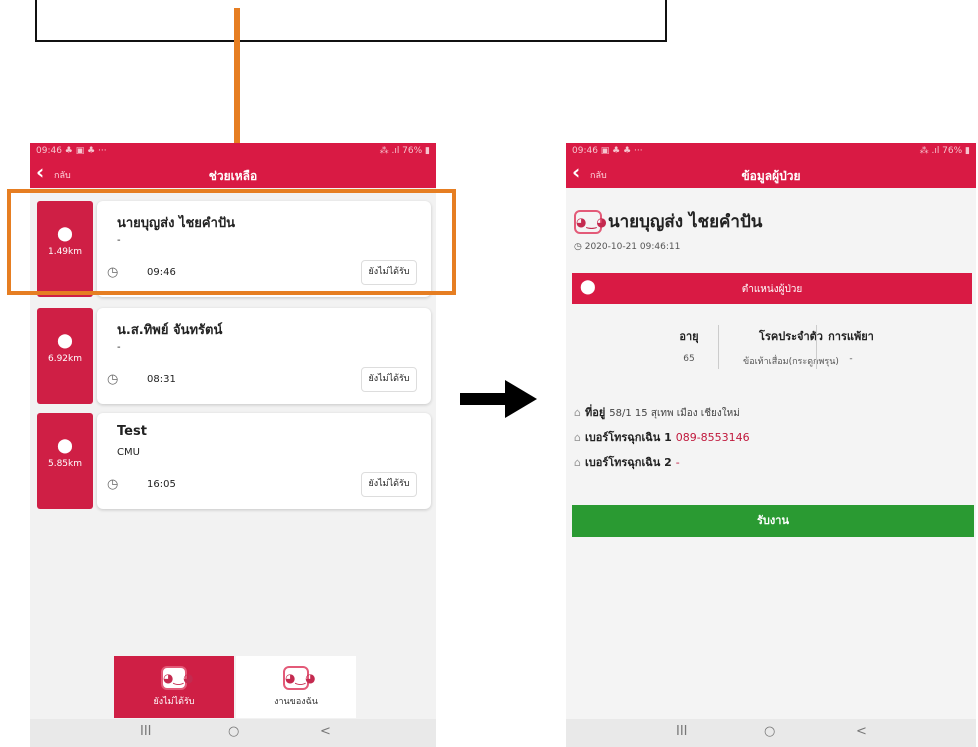  Describe the element at coordinates (851, 345) in the screenshot. I see `allergy-column: การแพ้ยา -` at that location.